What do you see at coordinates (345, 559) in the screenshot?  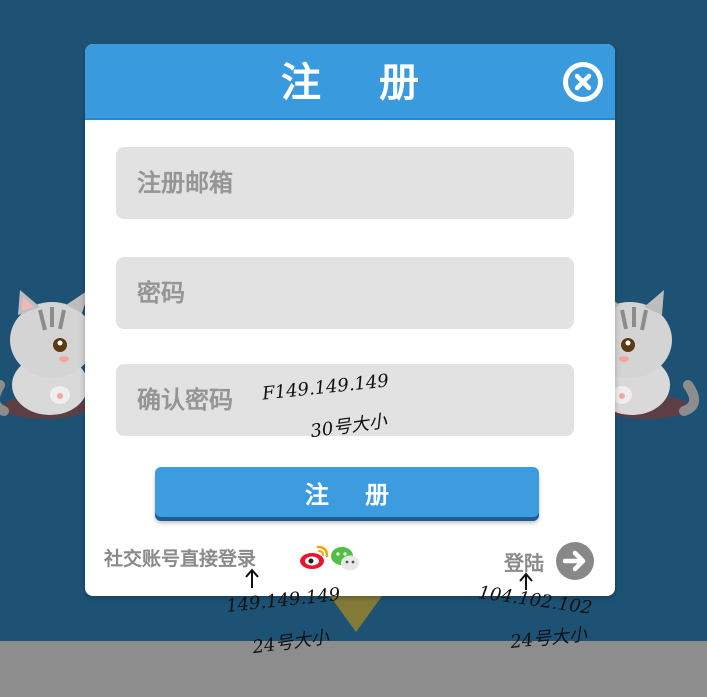 I see `wechat-icon` at bounding box center [345, 559].